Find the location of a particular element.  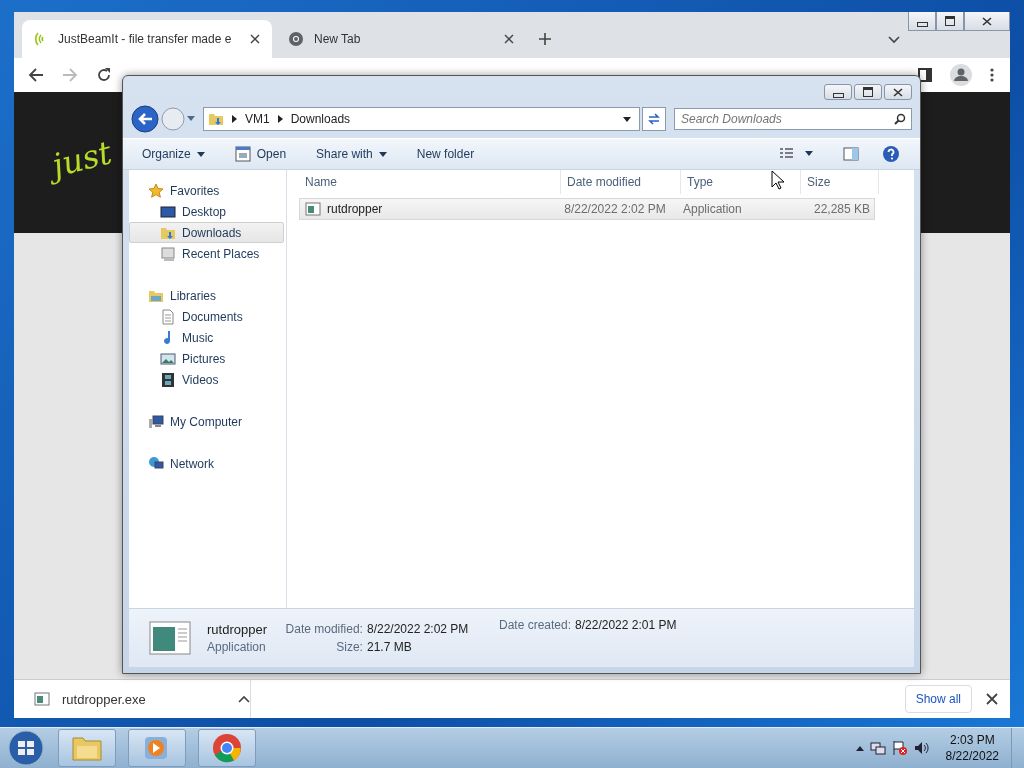

document-icon is located at coordinates (168, 316).